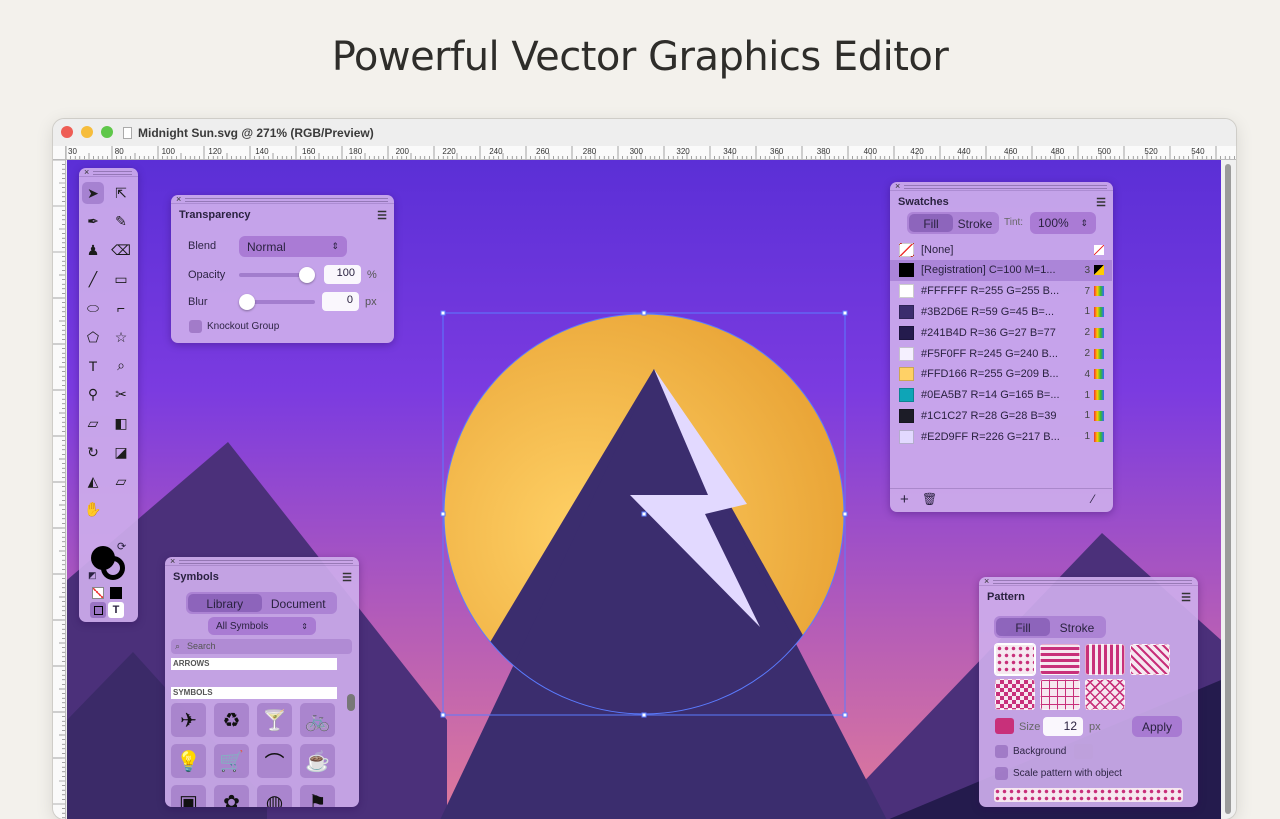 The image size is (1280, 819). Describe the element at coordinates (116, 610) in the screenshot. I see `text-mode-button: T` at that location.